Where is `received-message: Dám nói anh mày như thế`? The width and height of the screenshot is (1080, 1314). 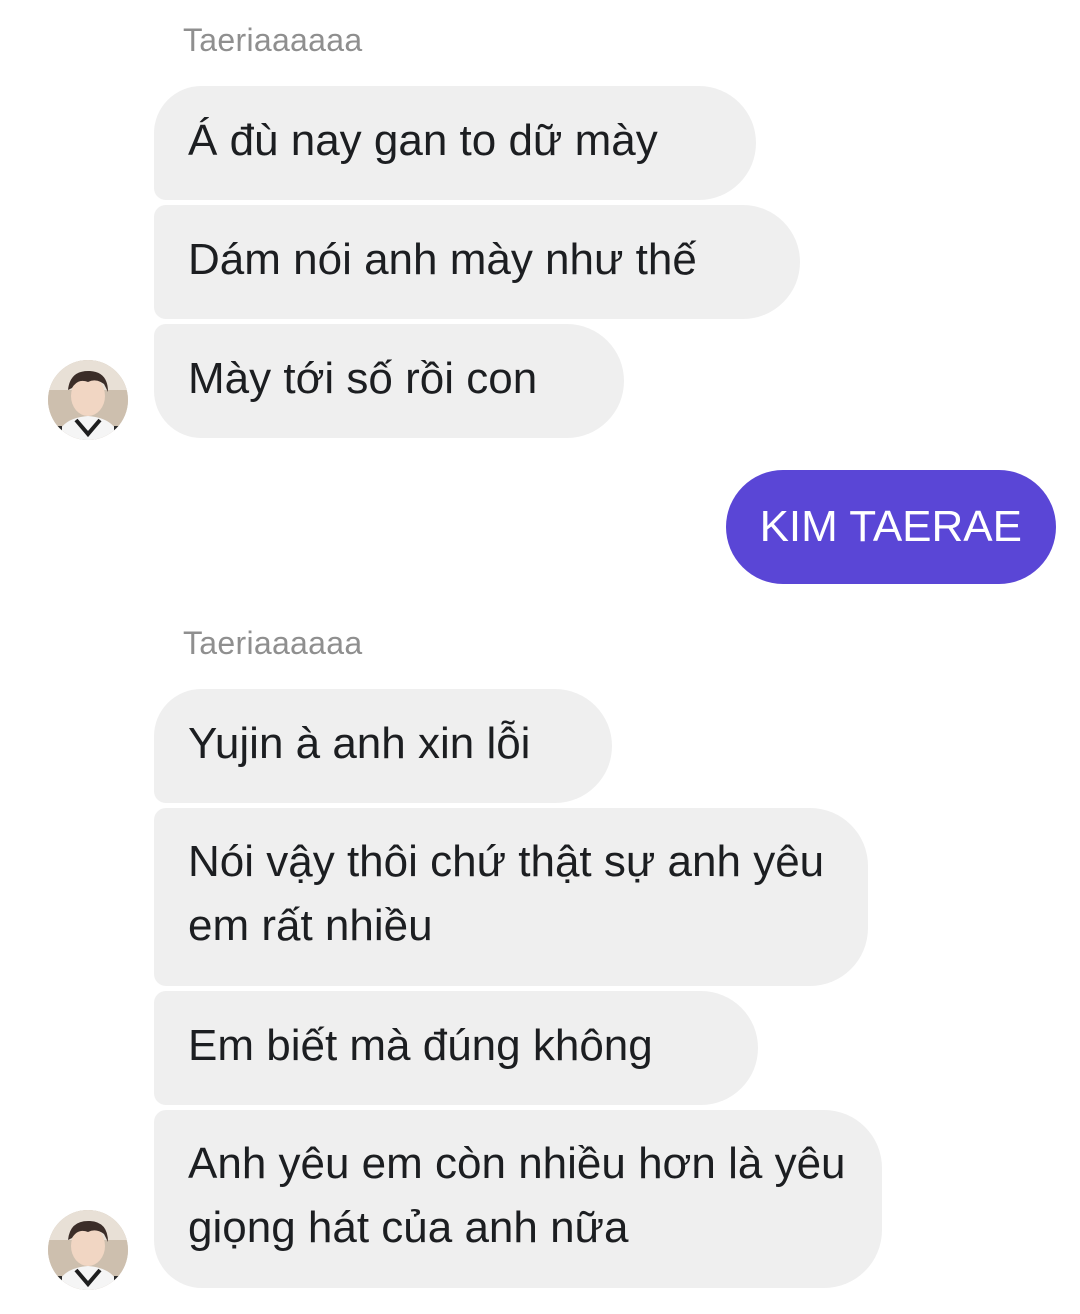 received-message: Dám nói anh mày như thế is located at coordinates (477, 262).